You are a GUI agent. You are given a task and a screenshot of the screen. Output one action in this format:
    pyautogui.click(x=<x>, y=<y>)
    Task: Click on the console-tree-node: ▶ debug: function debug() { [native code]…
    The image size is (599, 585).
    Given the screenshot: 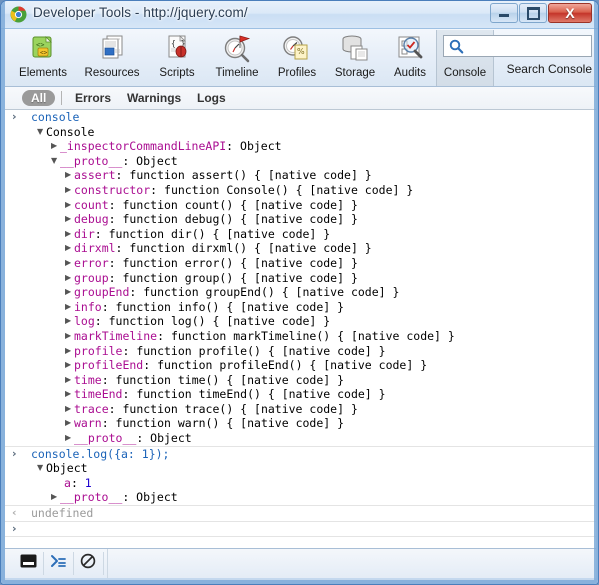 What is the action you would take?
    pyautogui.click(x=300, y=219)
    